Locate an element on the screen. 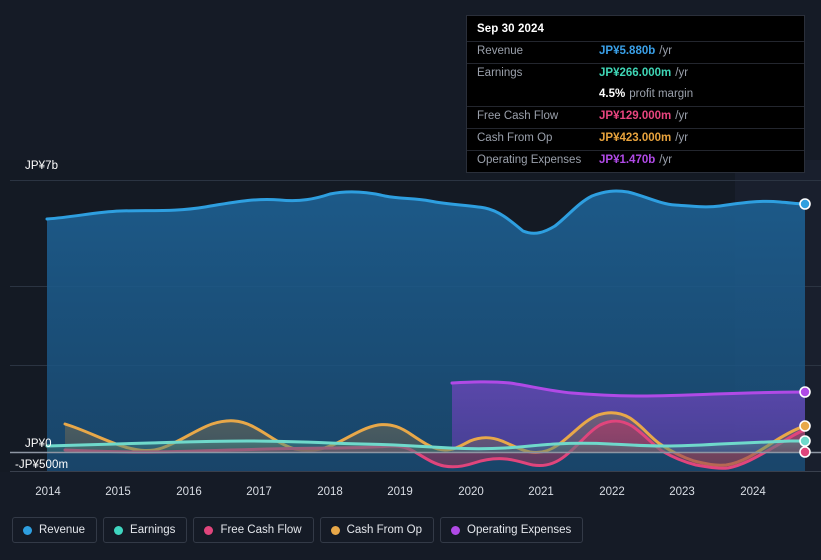 The height and width of the screenshot is (560, 821). legend-item-free-cash-flow: Free Cash Flow is located at coordinates (253, 530).